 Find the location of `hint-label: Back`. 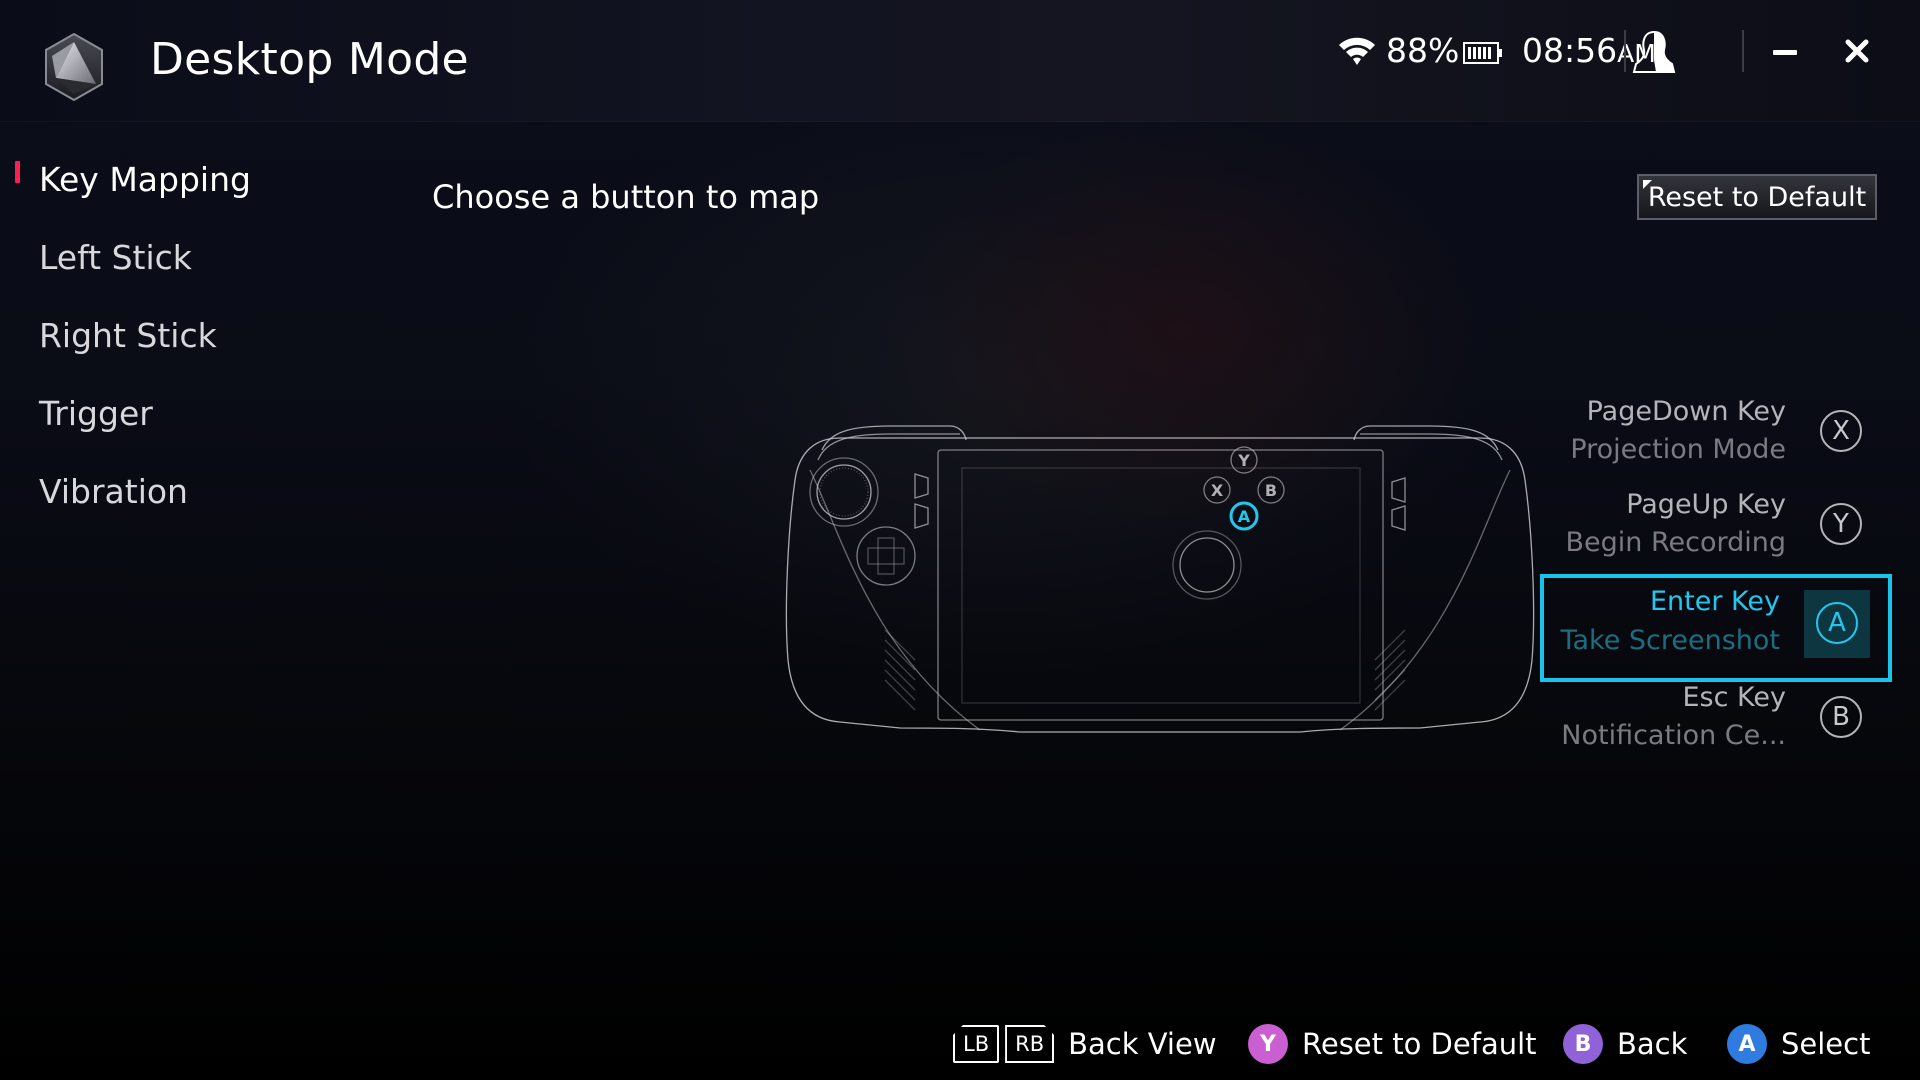

hint-label: Back is located at coordinates (1652, 1044).